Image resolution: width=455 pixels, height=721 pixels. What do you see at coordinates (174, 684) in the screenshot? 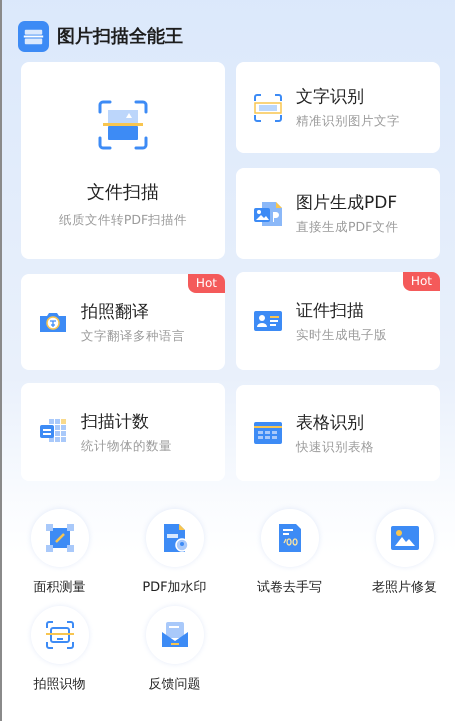
I see `tool-label: 反馈问题` at bounding box center [174, 684].